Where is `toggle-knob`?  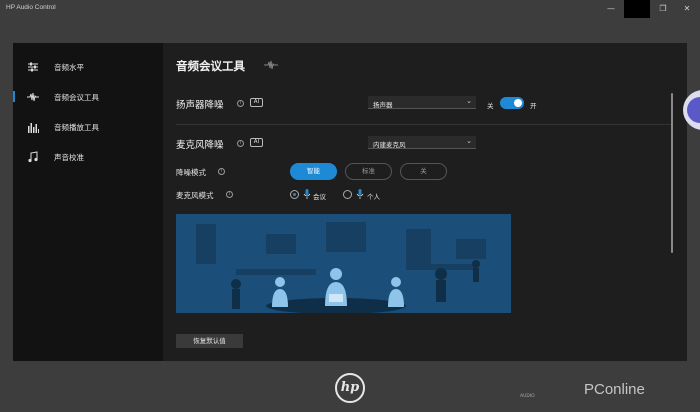
toggle-knob is located at coordinates (518, 103).